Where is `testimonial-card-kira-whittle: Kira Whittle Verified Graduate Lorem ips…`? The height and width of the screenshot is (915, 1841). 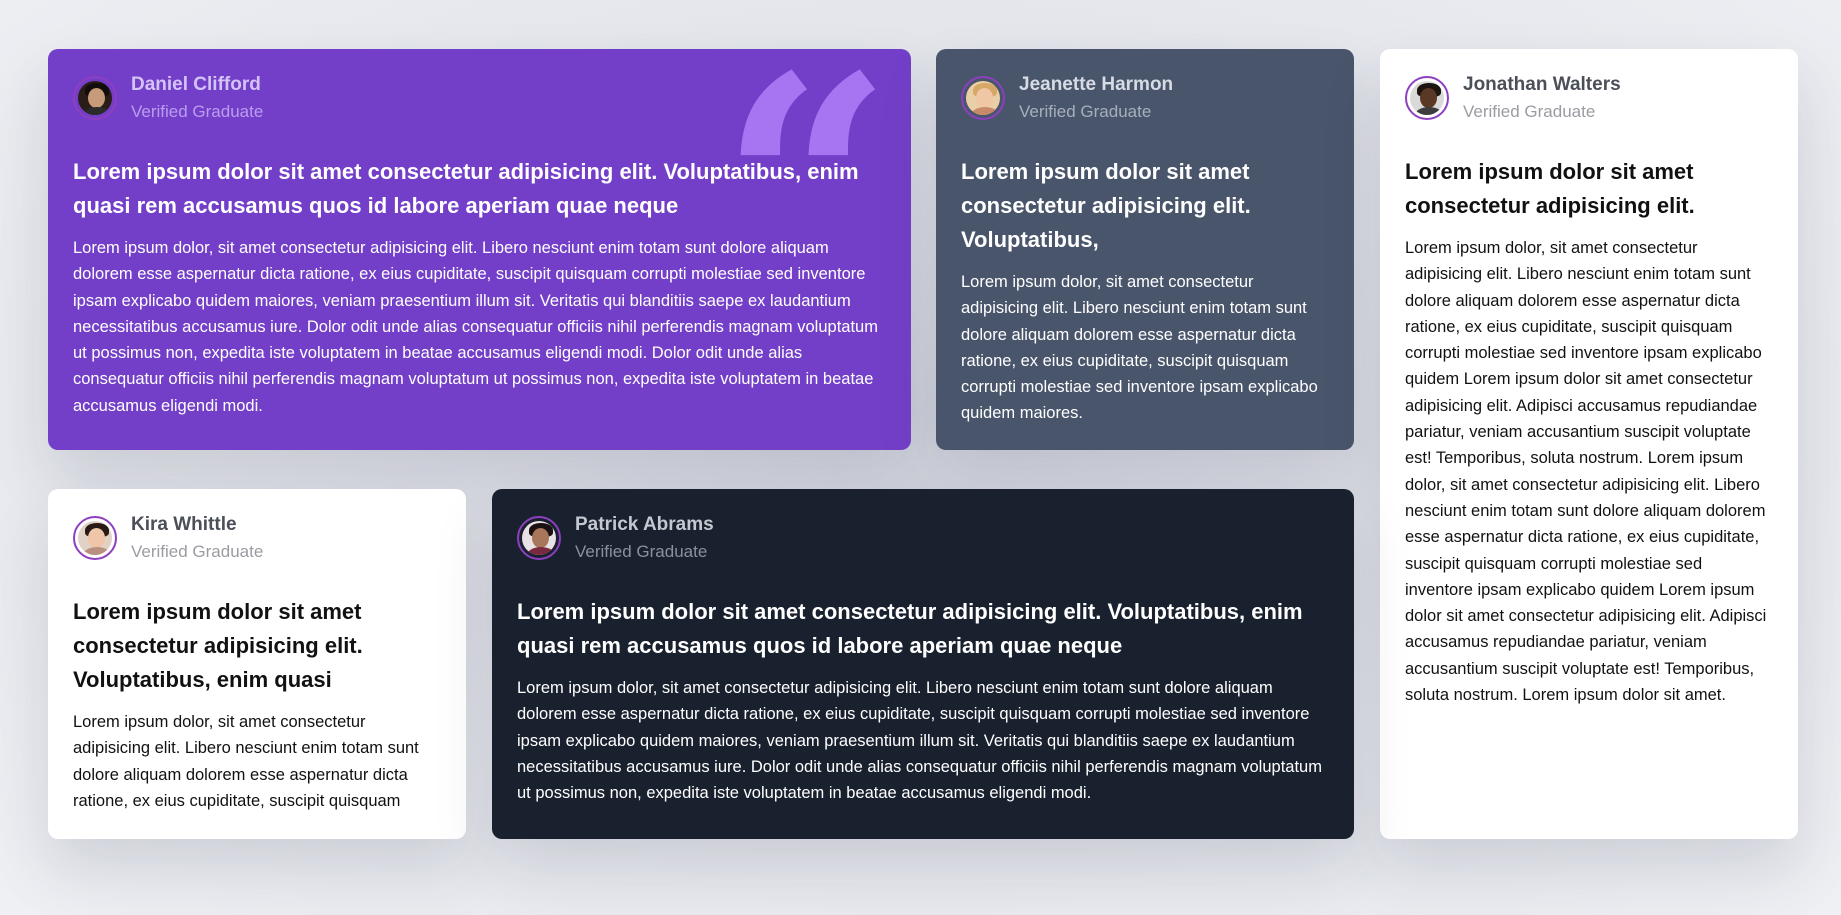
testimonial-card-kira-whittle: Kira Whittle Verified Graduate Lorem ips… is located at coordinates (257, 664).